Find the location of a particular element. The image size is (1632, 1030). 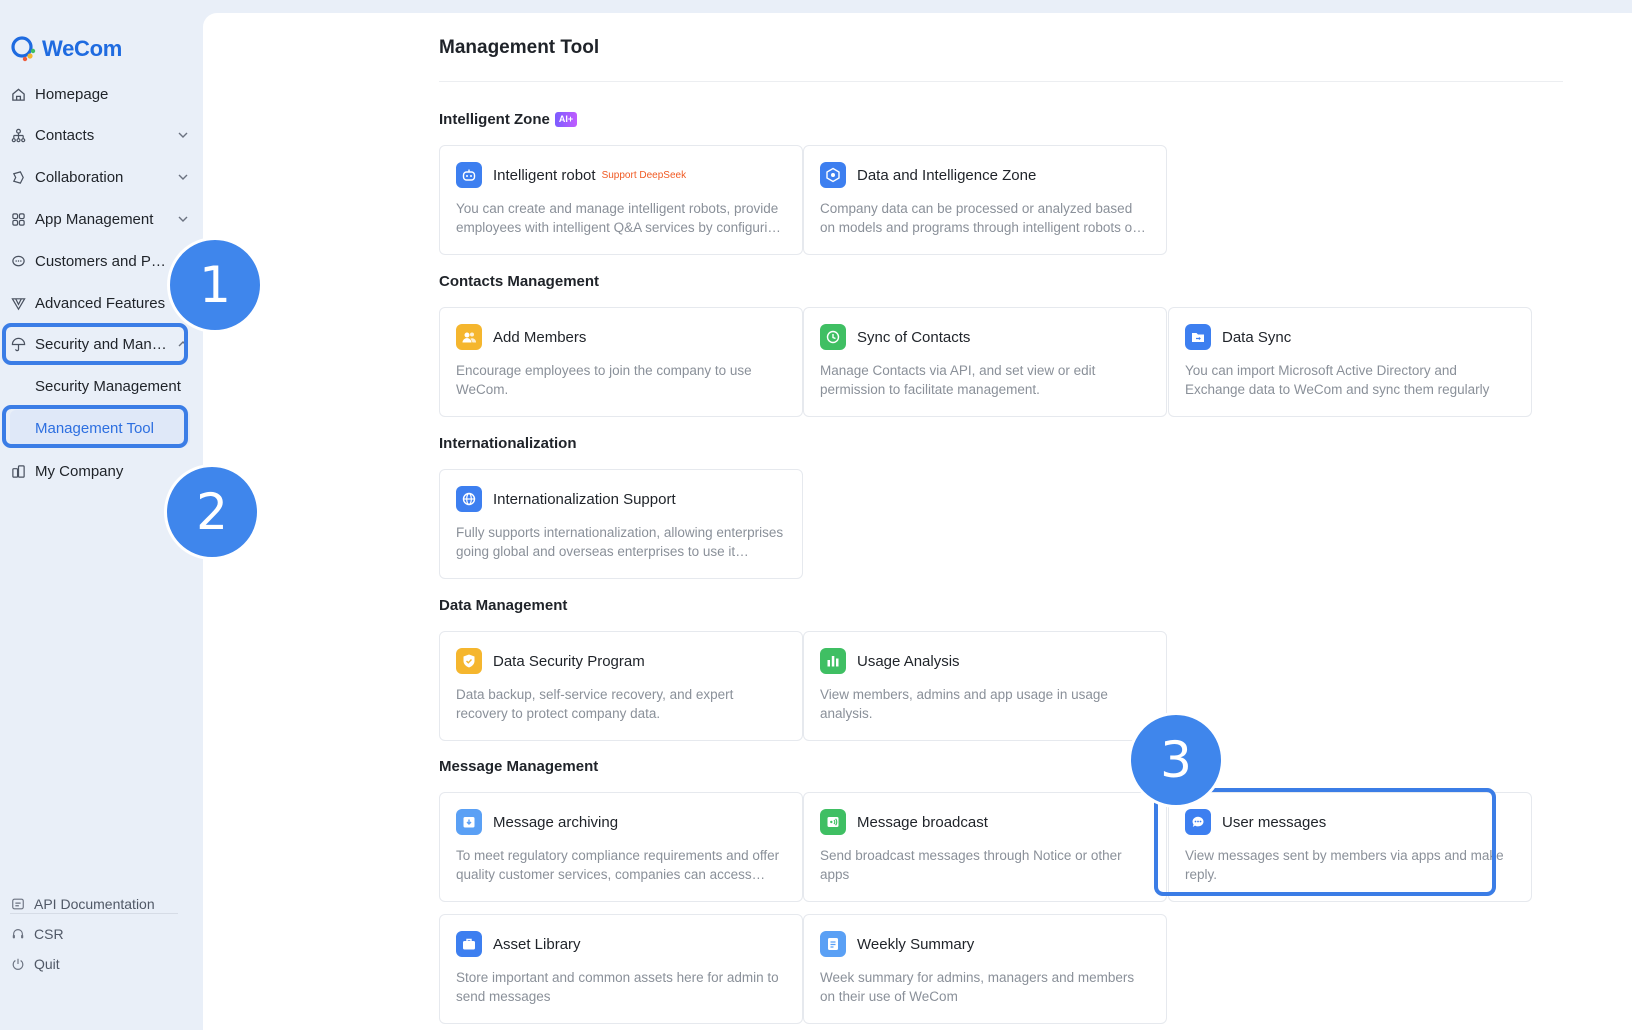

section-title-internationalization: Internationalization is located at coordinates (508, 443).